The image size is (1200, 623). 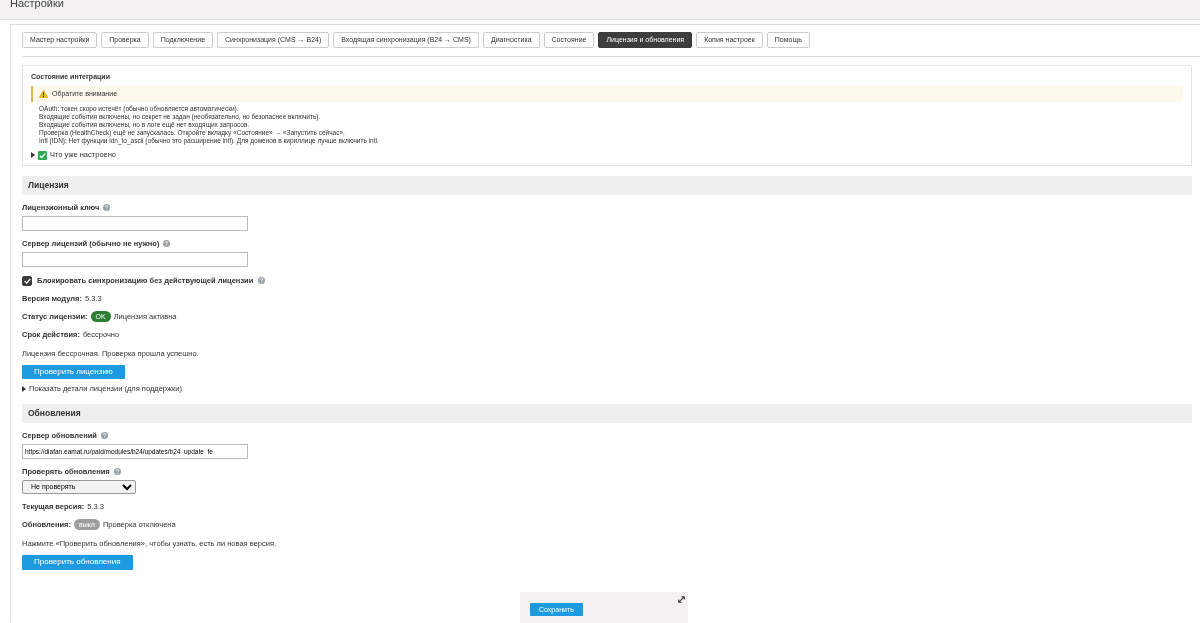 I want to click on expand-icon, so click(x=681, y=599).